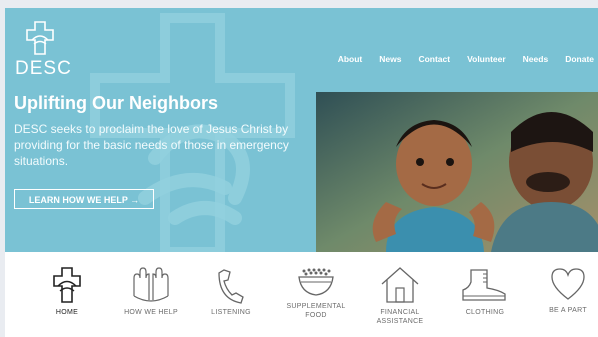 Image resolution: width=598 pixels, height=337 pixels. I want to click on house-icon, so click(400, 285).